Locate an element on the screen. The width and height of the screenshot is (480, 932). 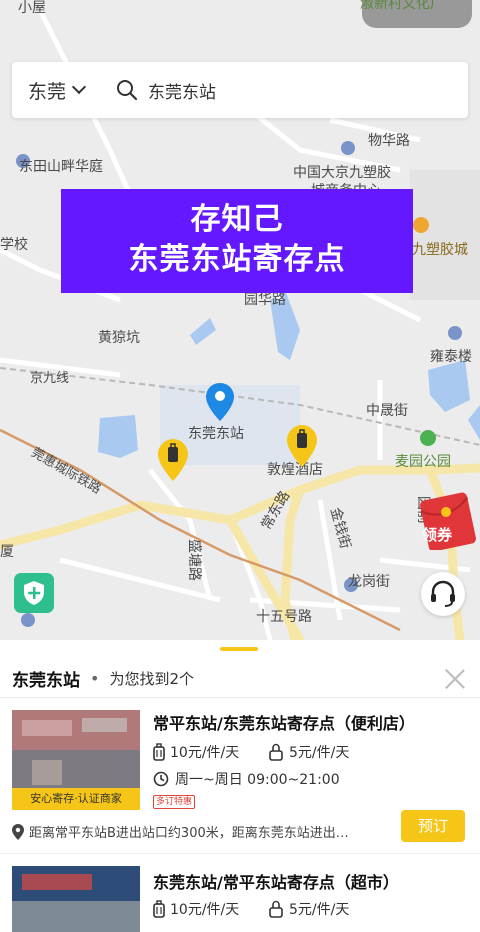
map-label: 十五号路 is located at coordinates (284, 617).